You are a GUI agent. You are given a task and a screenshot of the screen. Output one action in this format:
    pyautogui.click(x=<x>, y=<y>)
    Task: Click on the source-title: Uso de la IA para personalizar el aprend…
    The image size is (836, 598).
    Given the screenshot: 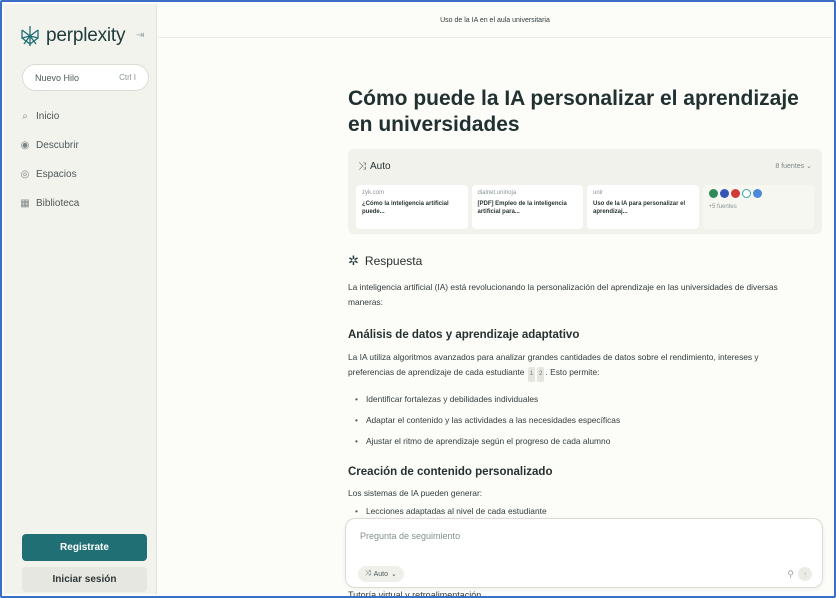 What is the action you would take?
    pyautogui.click(x=639, y=208)
    